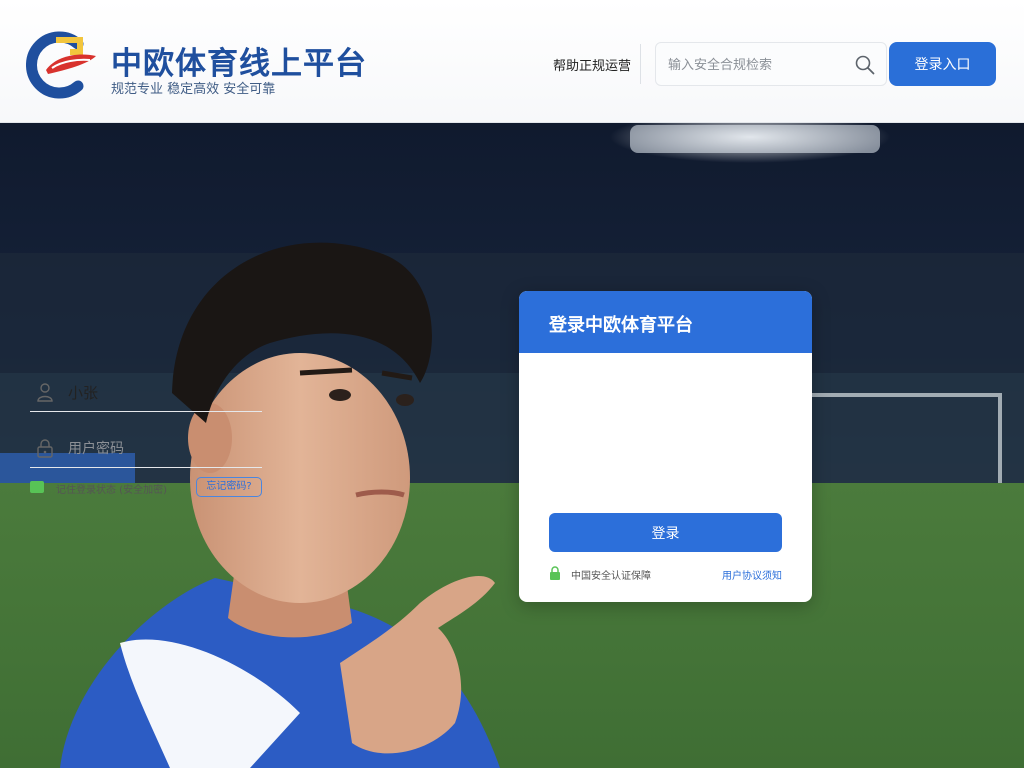  What do you see at coordinates (111, 490) in the screenshot?
I see `remember-label: 记住登录状态 (安全加密)` at bounding box center [111, 490].